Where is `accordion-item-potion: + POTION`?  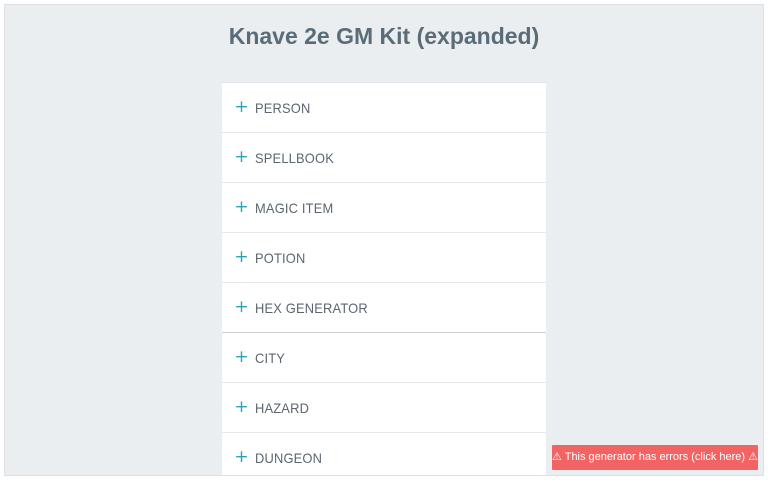 accordion-item-potion: + POTION is located at coordinates (384, 258).